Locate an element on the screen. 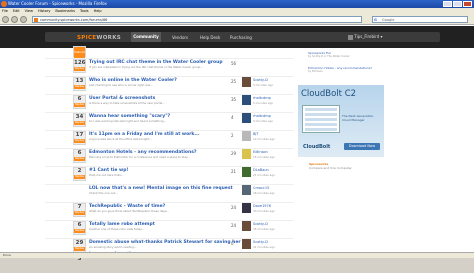 Image resolution: width=474 pixels, height=273 pixels. last-poster: DLaBaun is located at coordinates (261, 170).